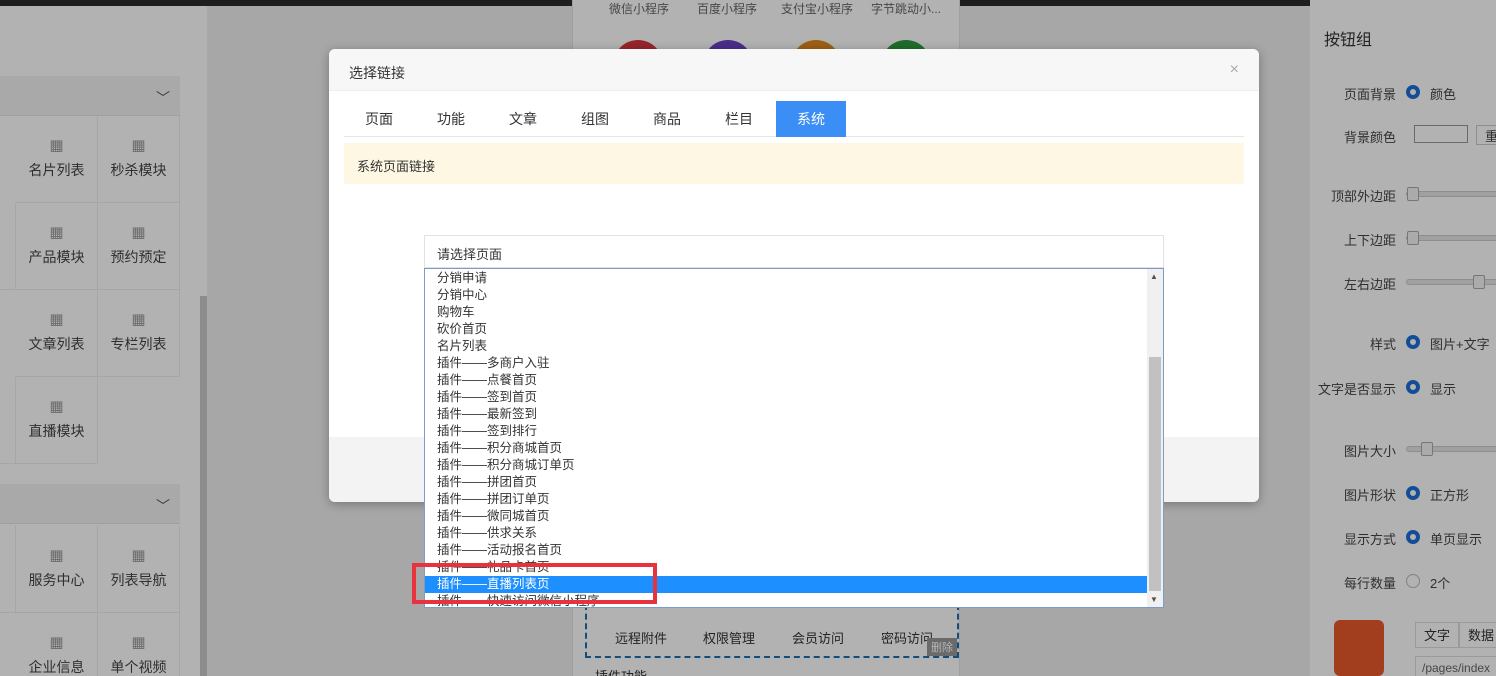 This screenshot has width=1496, height=676. Describe the element at coordinates (794, 251) in the screenshot. I see `page-select: 请选择页面` at that location.